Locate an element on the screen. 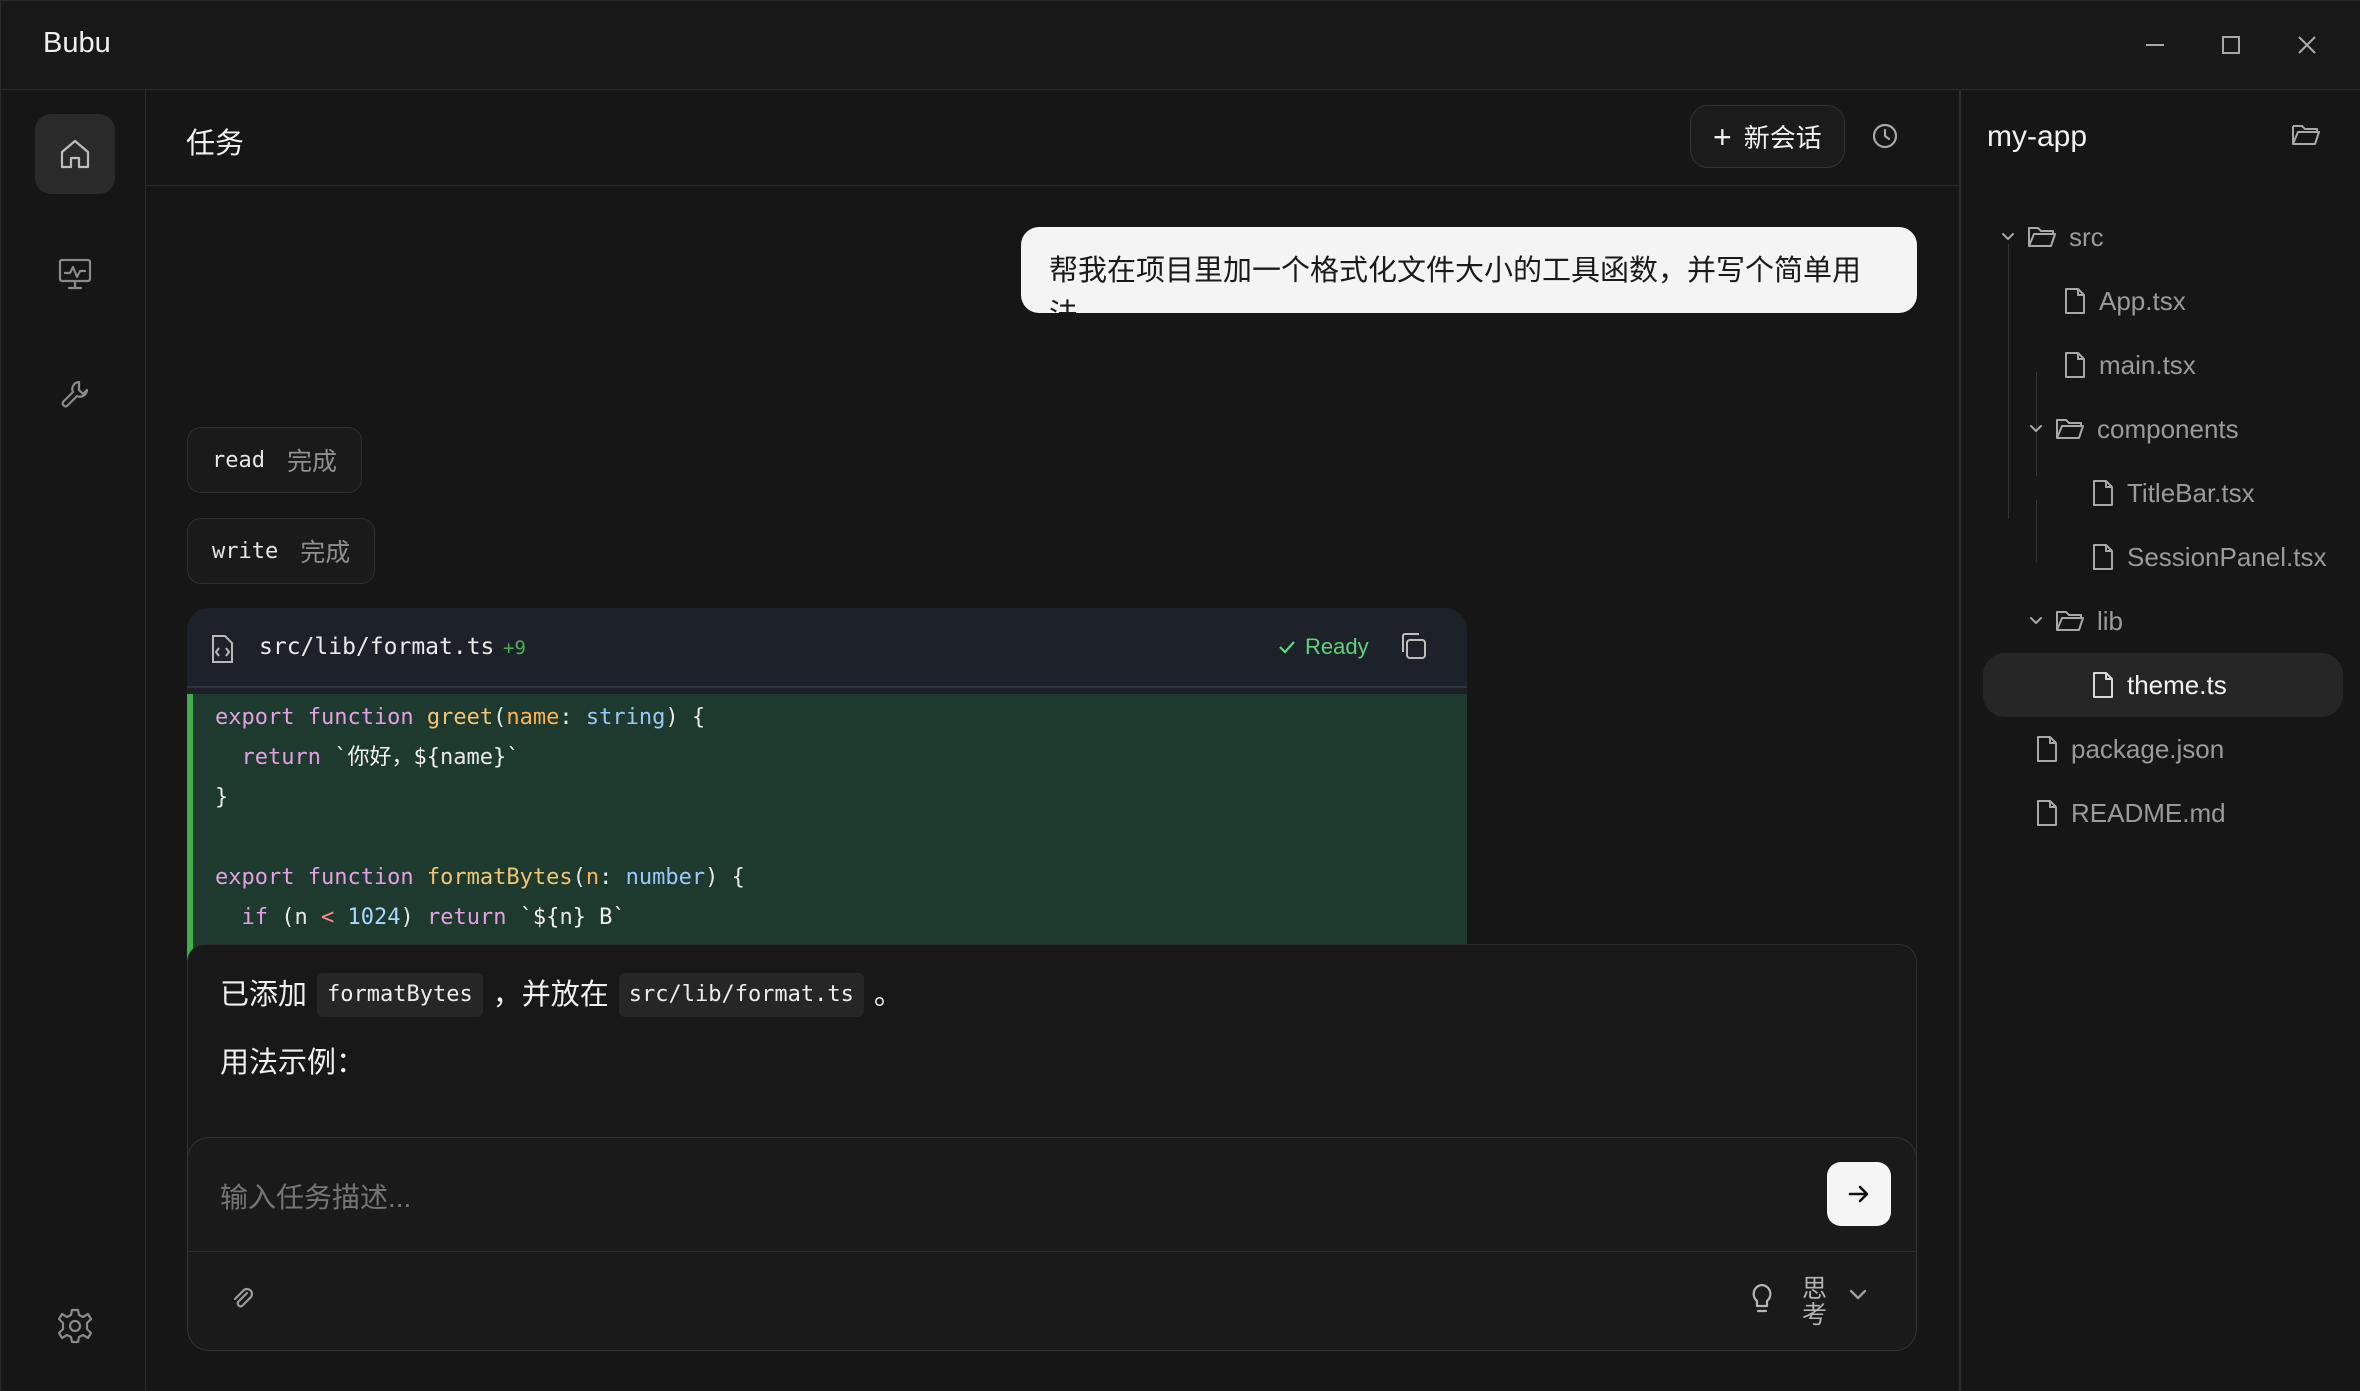 The height and width of the screenshot is (1391, 2360). assistant-text: 。 is located at coordinates (888, 995).